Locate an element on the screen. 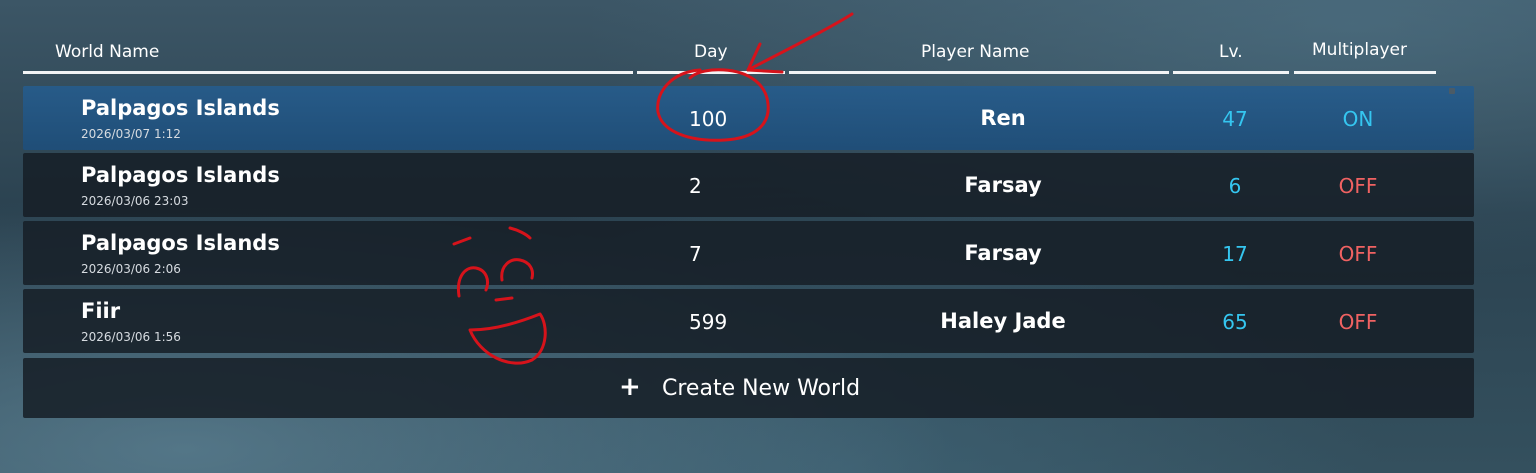  annotation-face-eye-right is located at coordinates (517, 270).